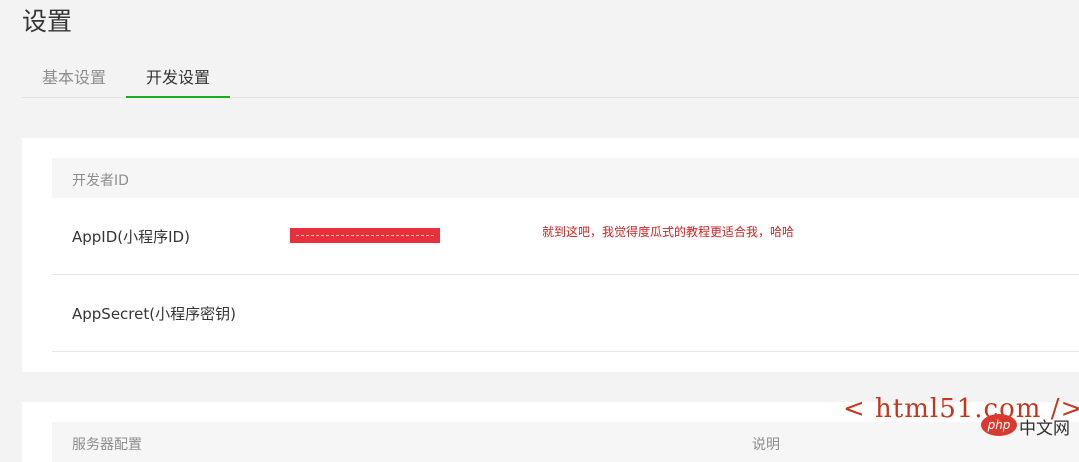 This screenshot has width=1079, height=462. I want to click on php-cn-text: 中文网, so click(1044, 429).